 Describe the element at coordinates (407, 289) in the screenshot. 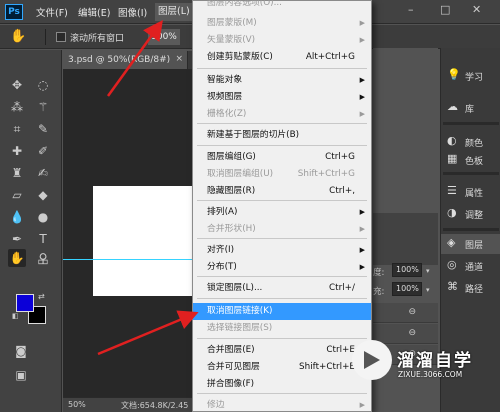

I see `fill-field: 100%` at that location.